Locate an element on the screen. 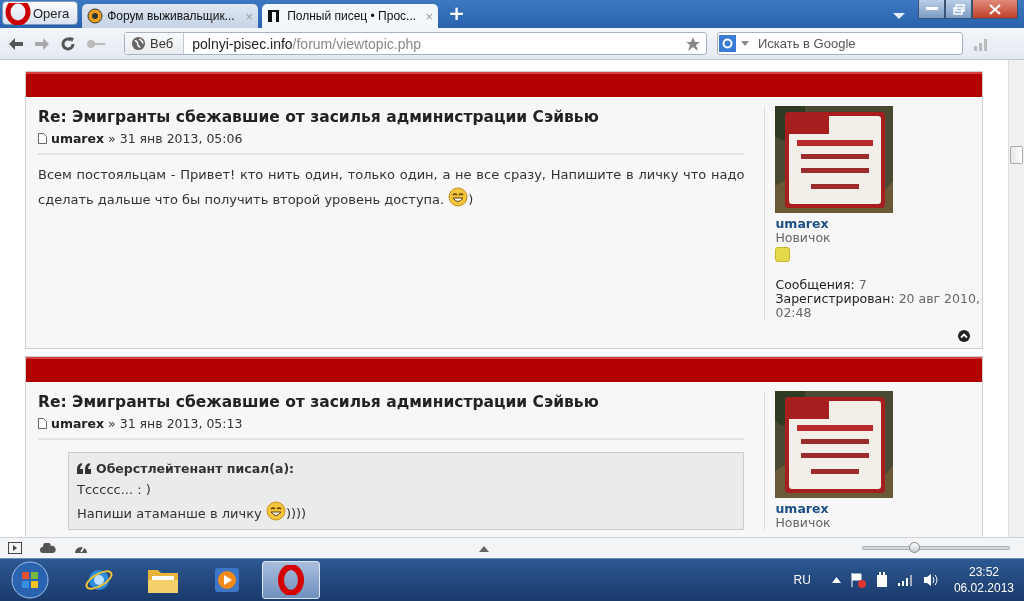  quote-text: Напиши атаманше в личку )))) is located at coordinates (192, 513).